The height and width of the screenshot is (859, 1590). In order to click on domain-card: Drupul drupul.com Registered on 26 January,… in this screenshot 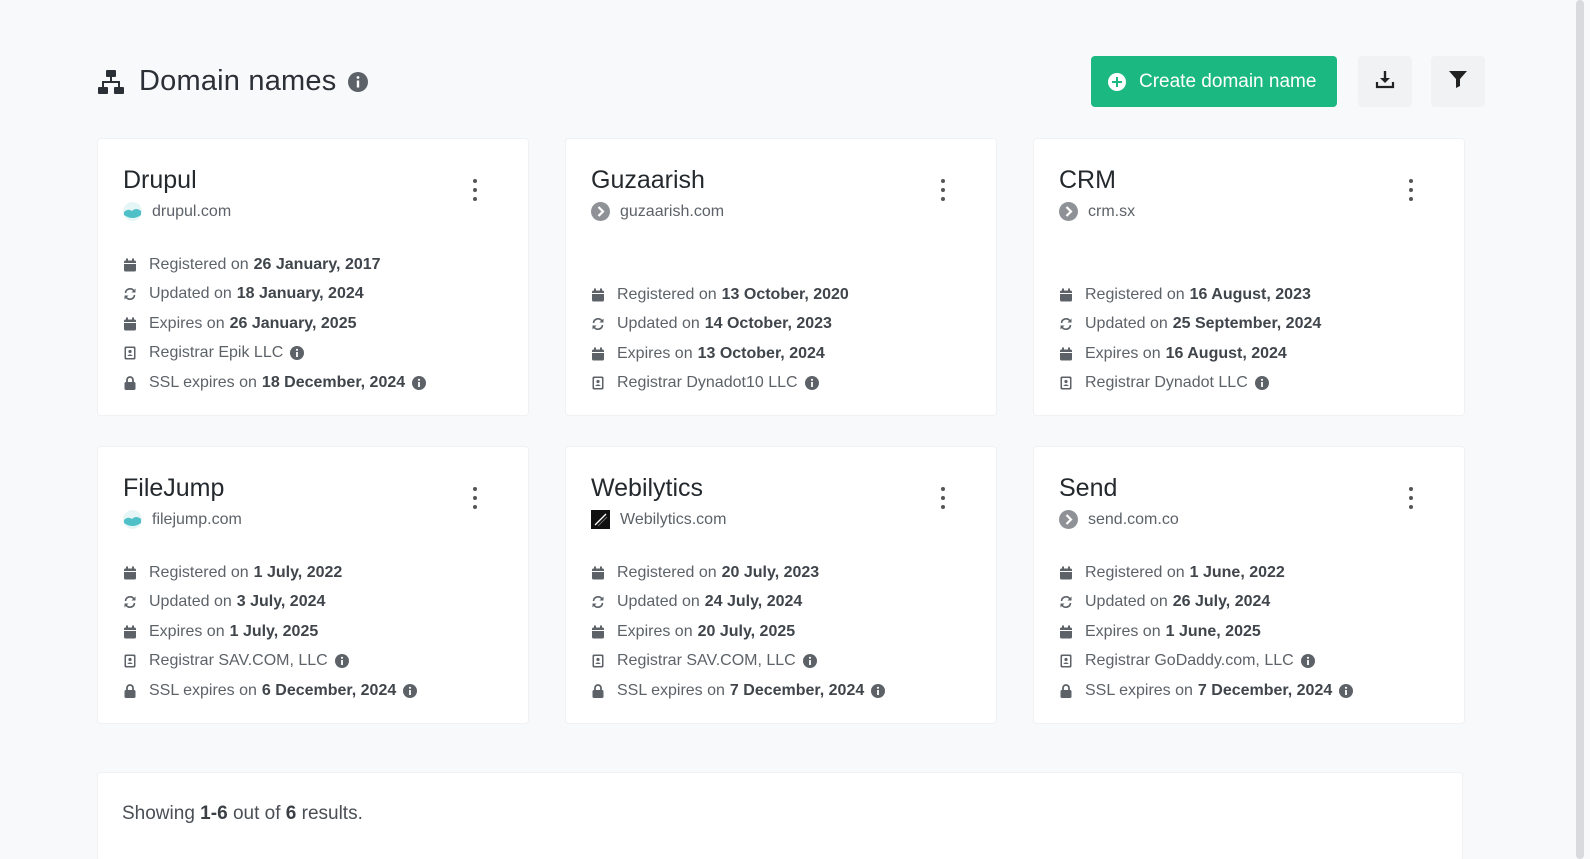, I will do `click(313, 277)`.